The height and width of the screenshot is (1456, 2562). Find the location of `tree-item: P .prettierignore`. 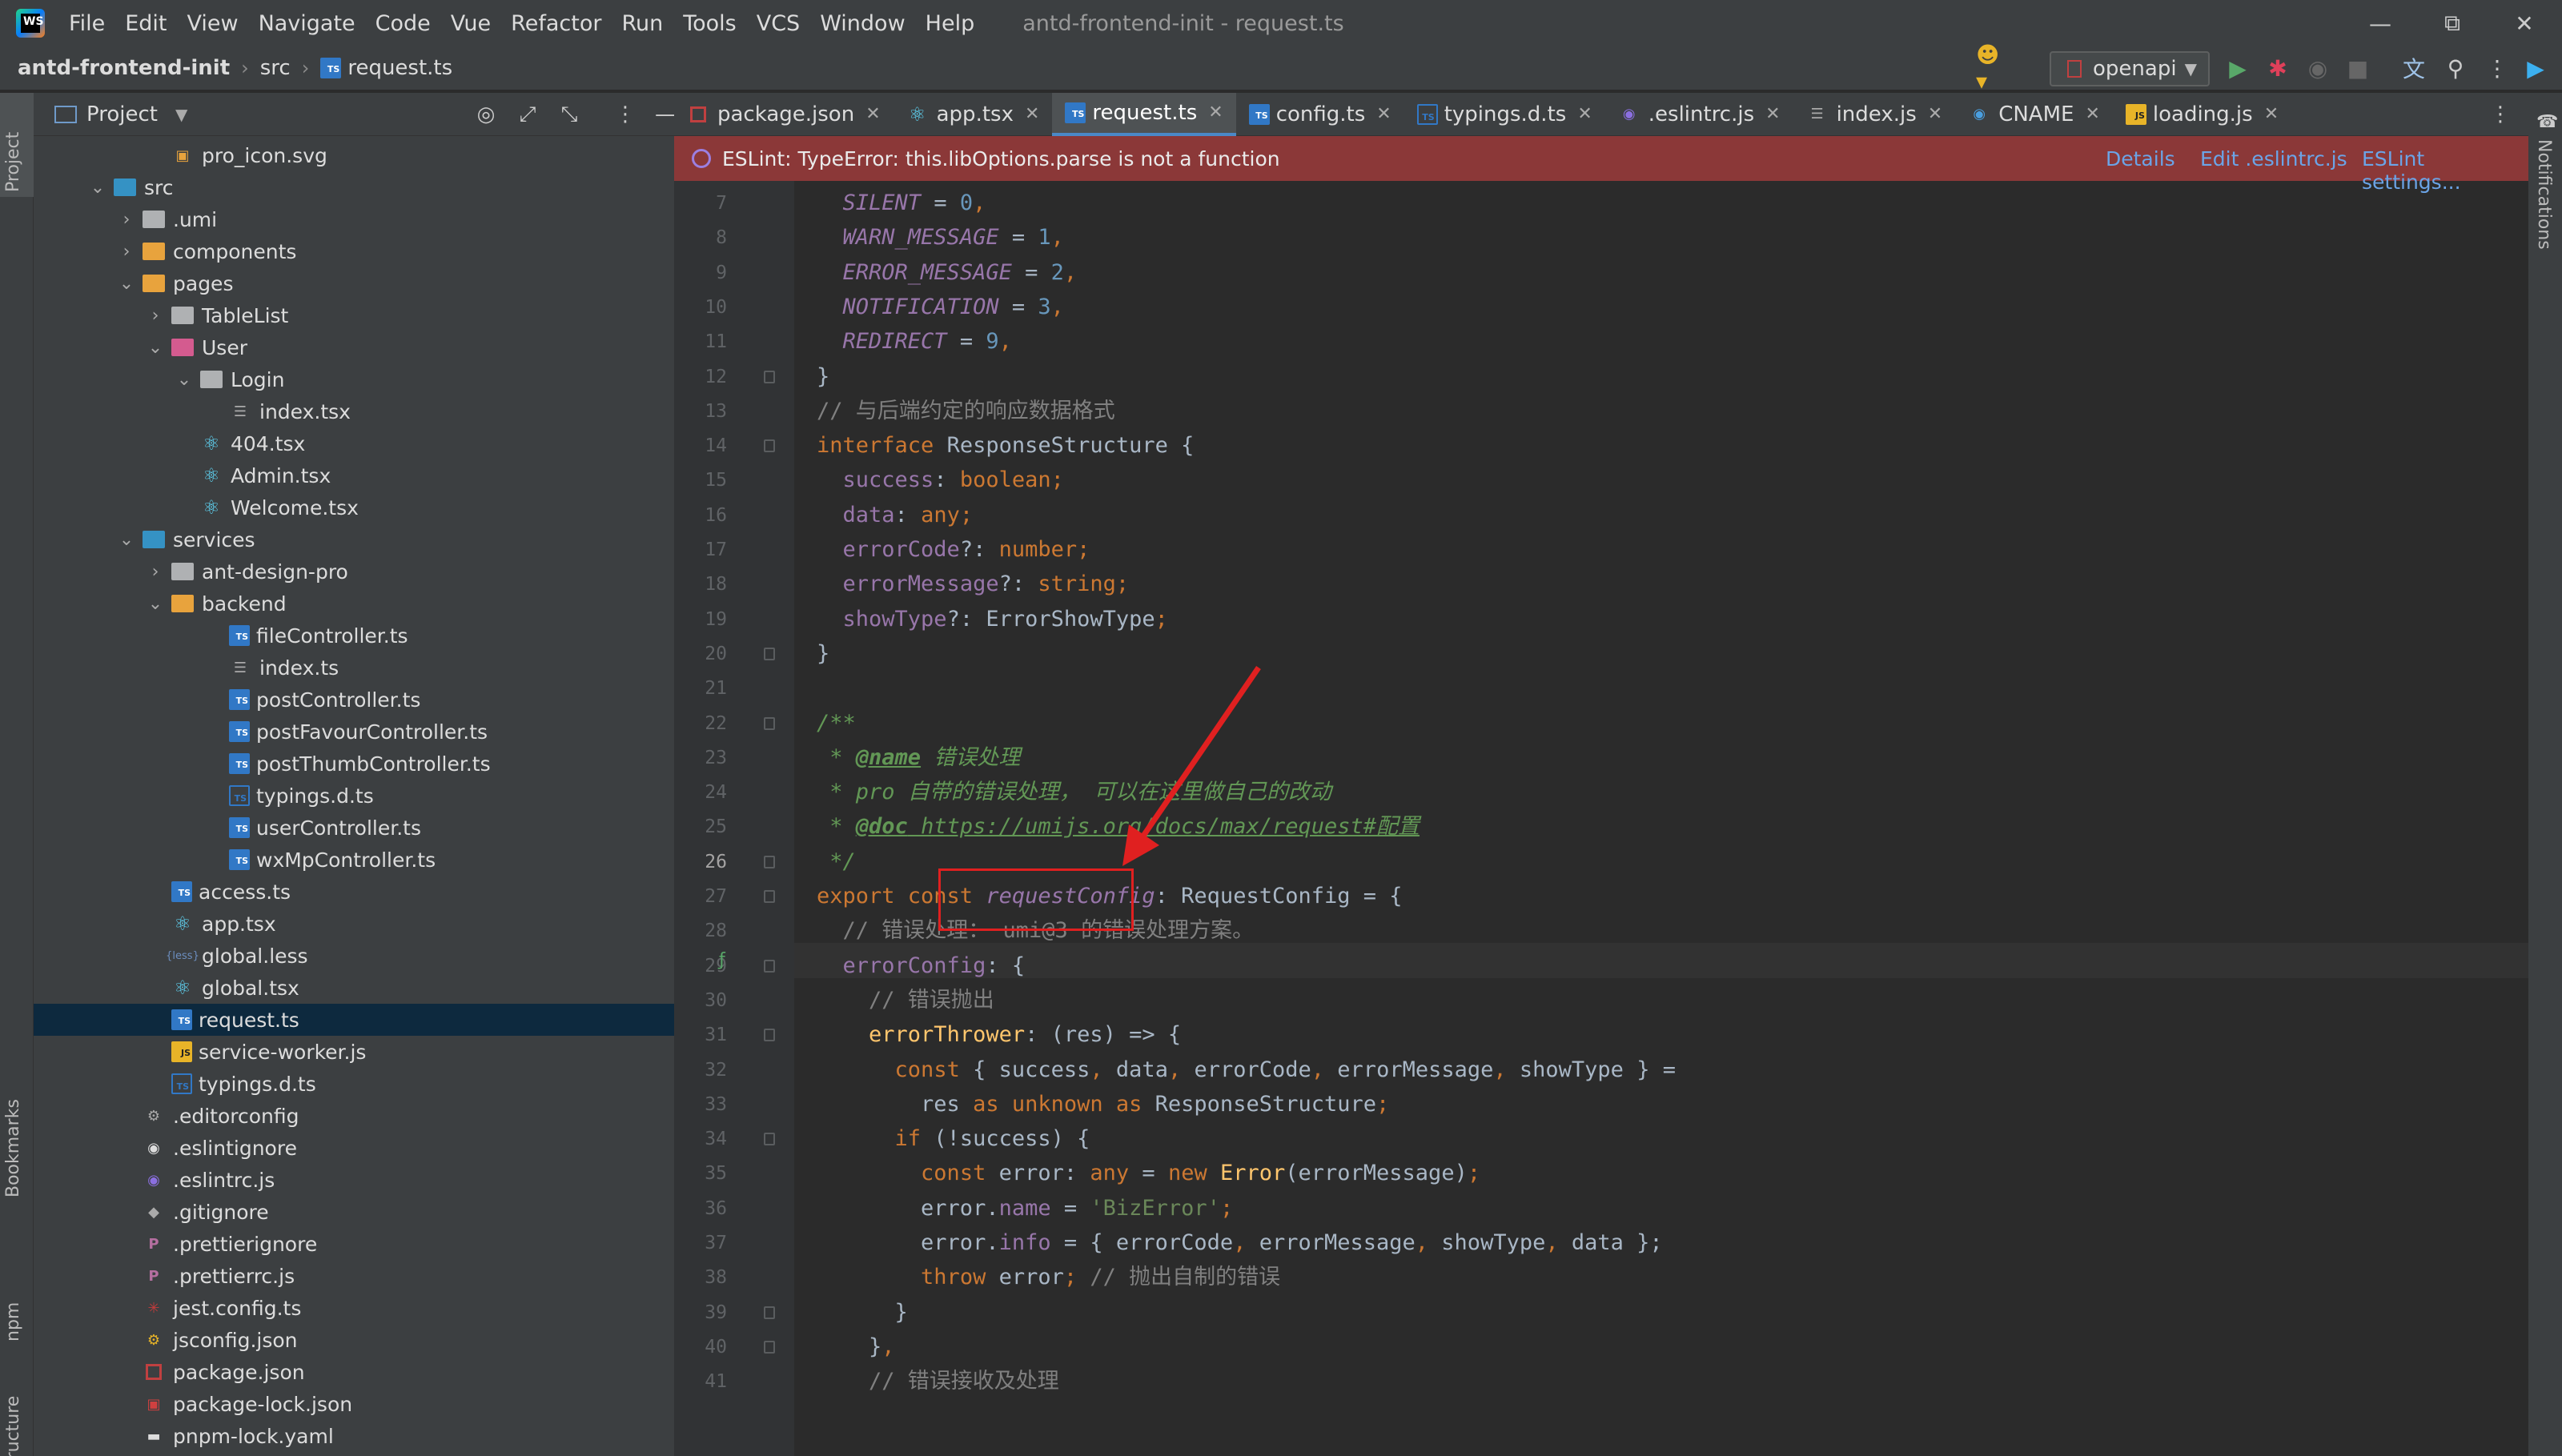

tree-item: P .prettierignore is located at coordinates (354, 1244).